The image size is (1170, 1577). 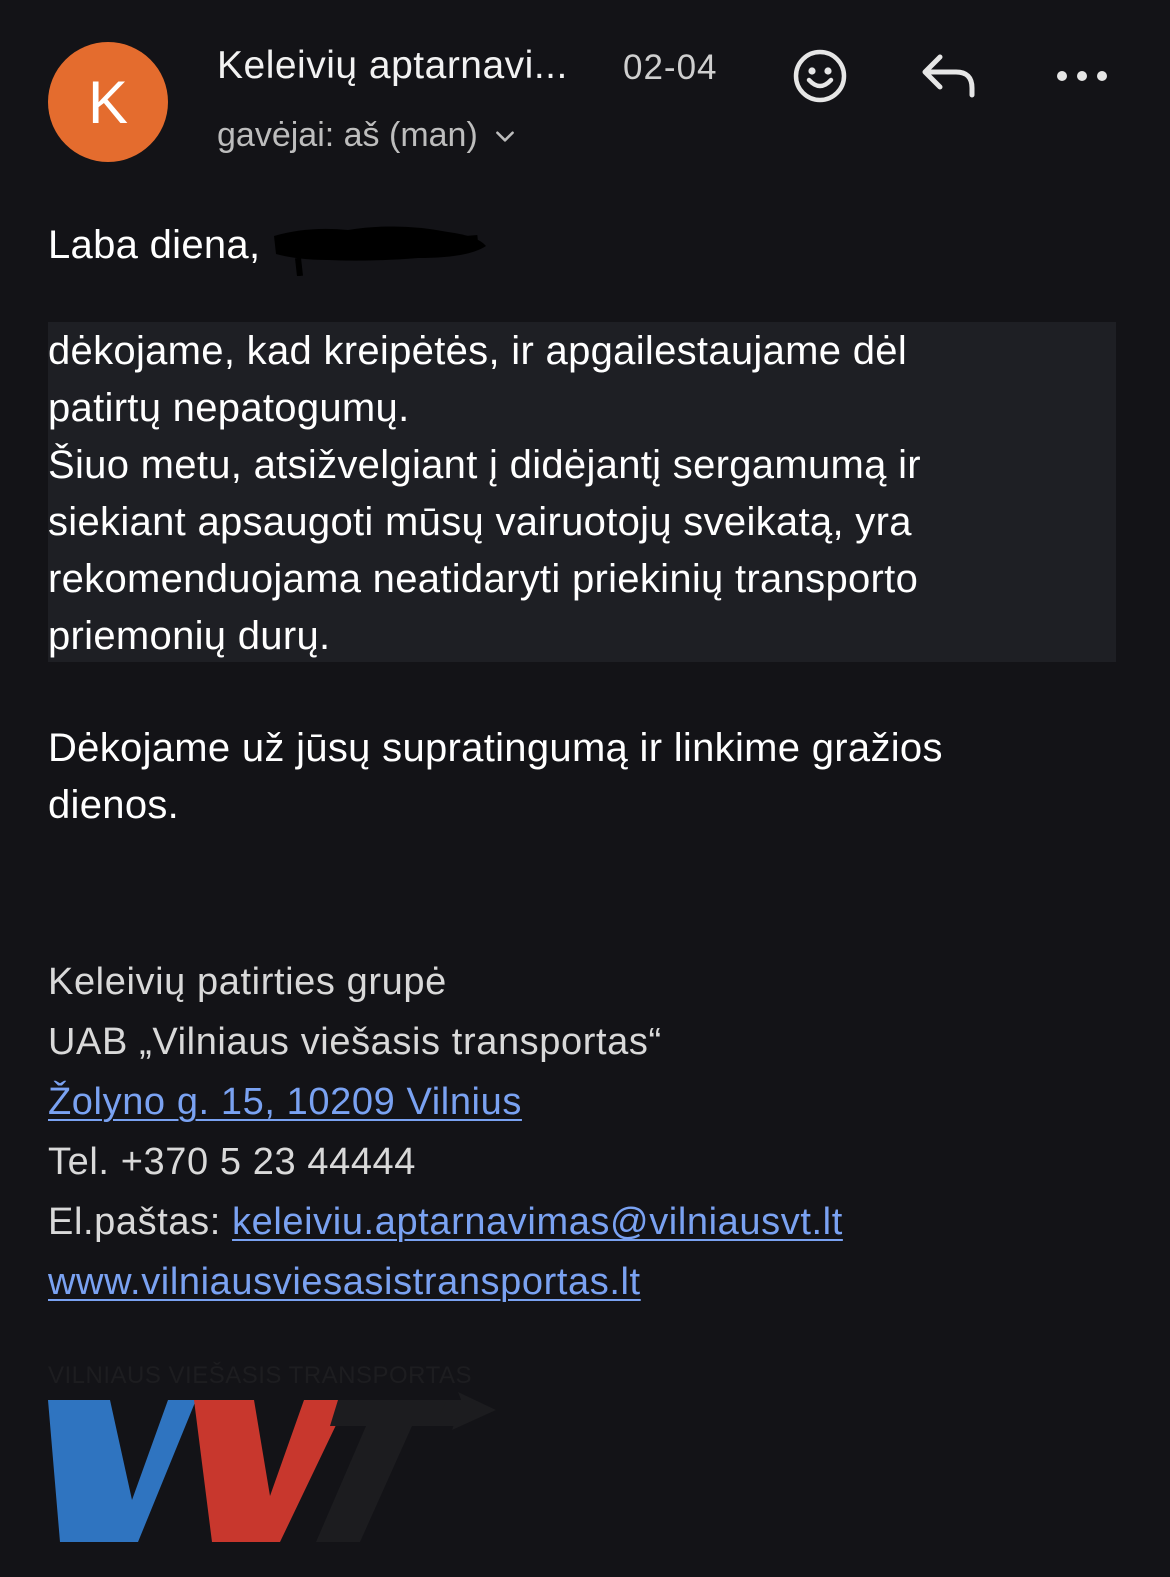 What do you see at coordinates (504, 136) in the screenshot?
I see `chevron-down-icon` at bounding box center [504, 136].